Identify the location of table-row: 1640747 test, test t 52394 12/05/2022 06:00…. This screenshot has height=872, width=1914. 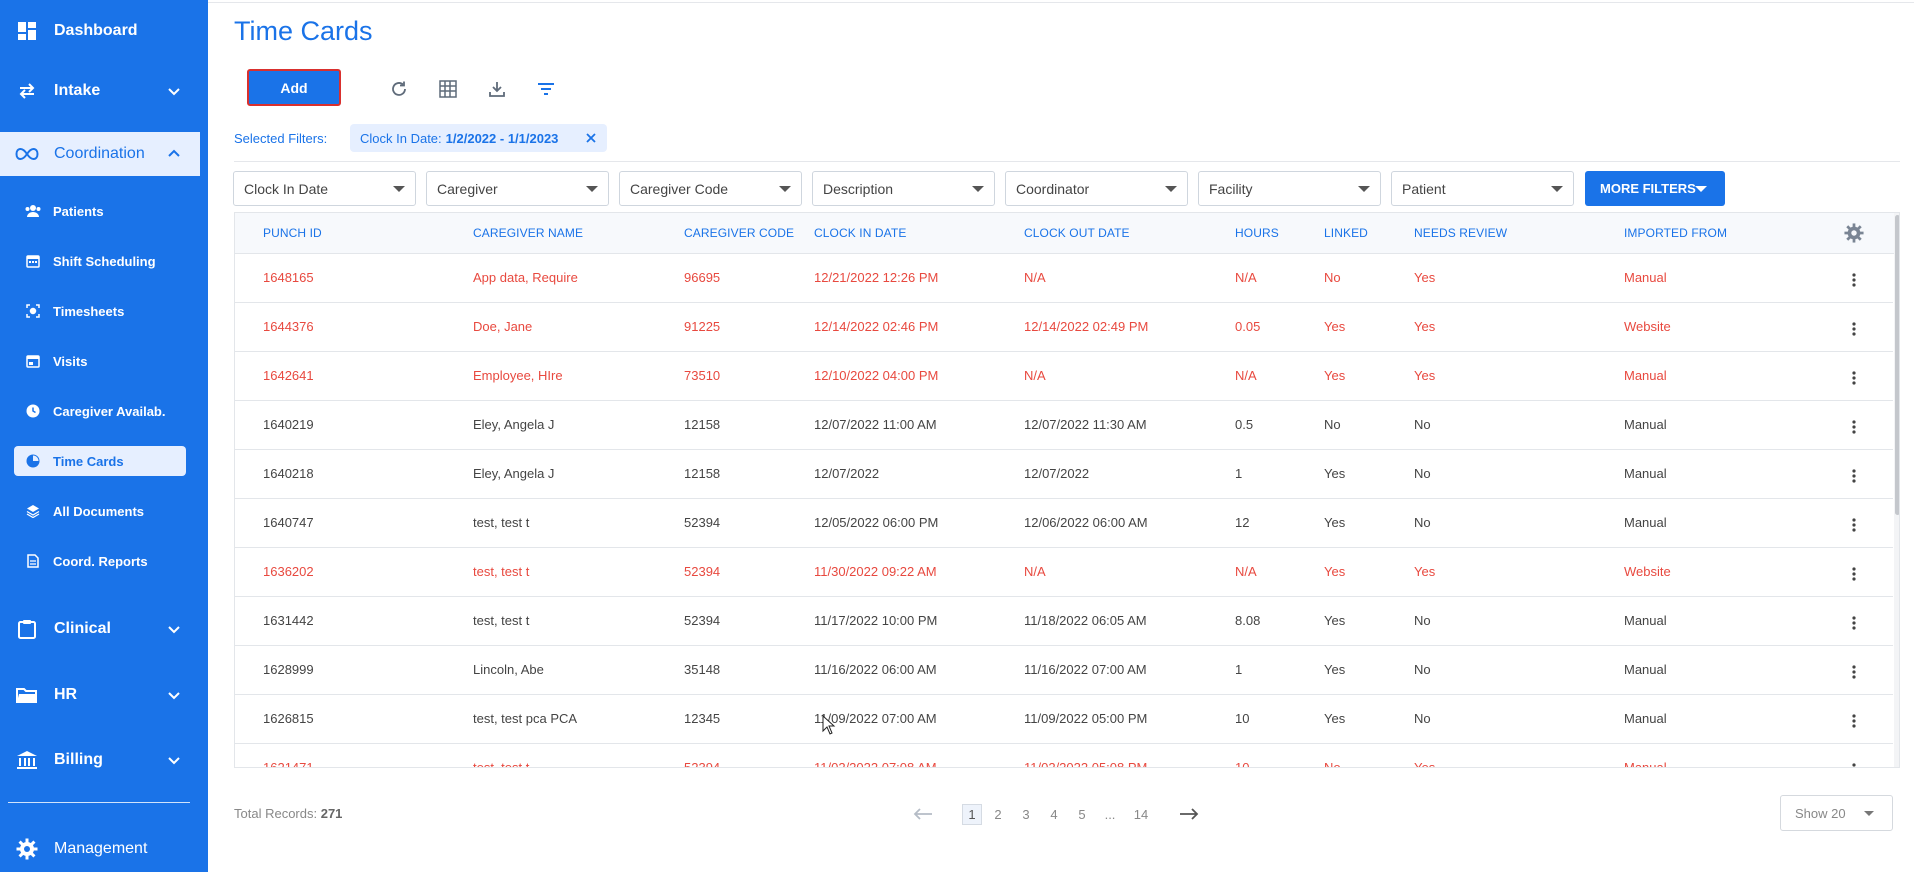
(1064, 523).